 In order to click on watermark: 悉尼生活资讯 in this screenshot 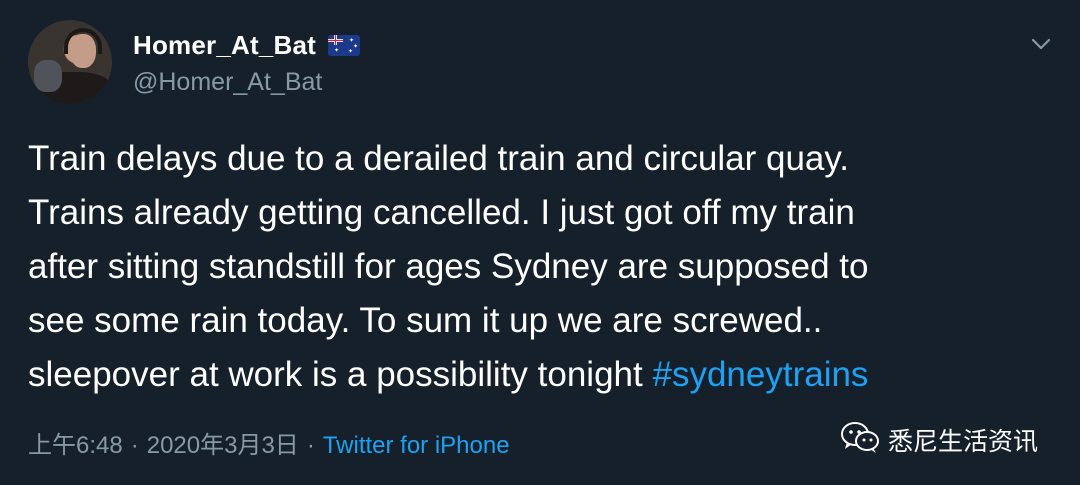, I will do `click(939, 439)`.